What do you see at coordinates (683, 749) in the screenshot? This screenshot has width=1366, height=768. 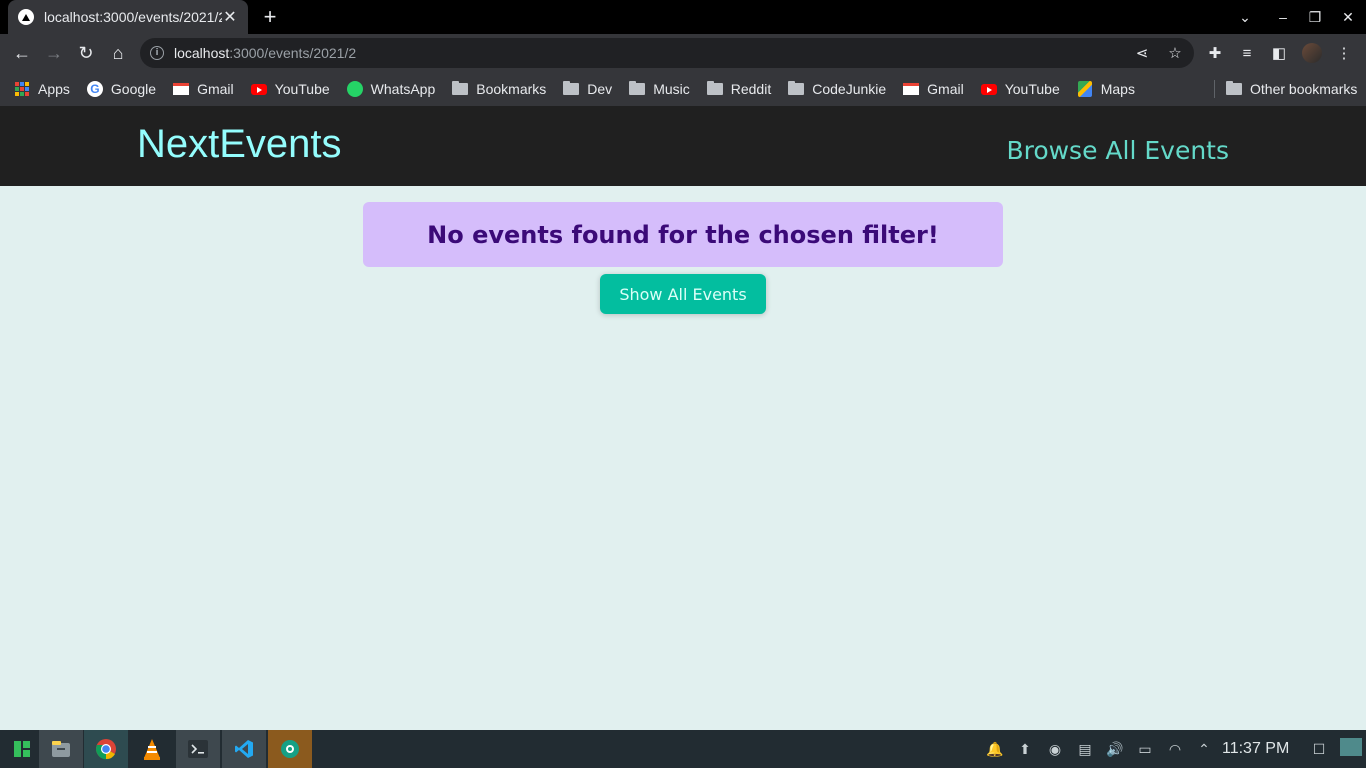 I see `taskbar: 🔔 ⬆ ◉ ▤ 🔊 ▭ ◠ ⌃ 11:37 PM ☐` at bounding box center [683, 749].